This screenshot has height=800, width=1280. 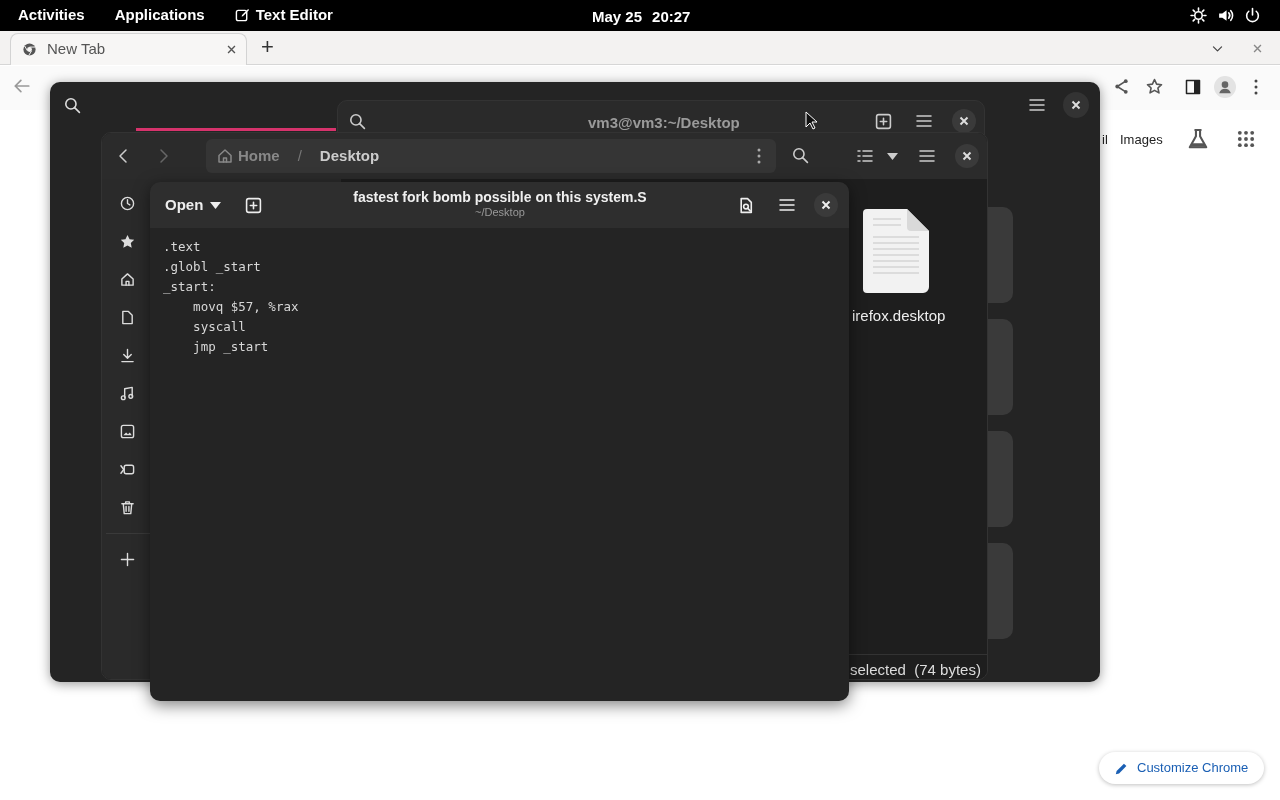 I want to click on browser-tab: New Tab, so click(x=128, y=49).